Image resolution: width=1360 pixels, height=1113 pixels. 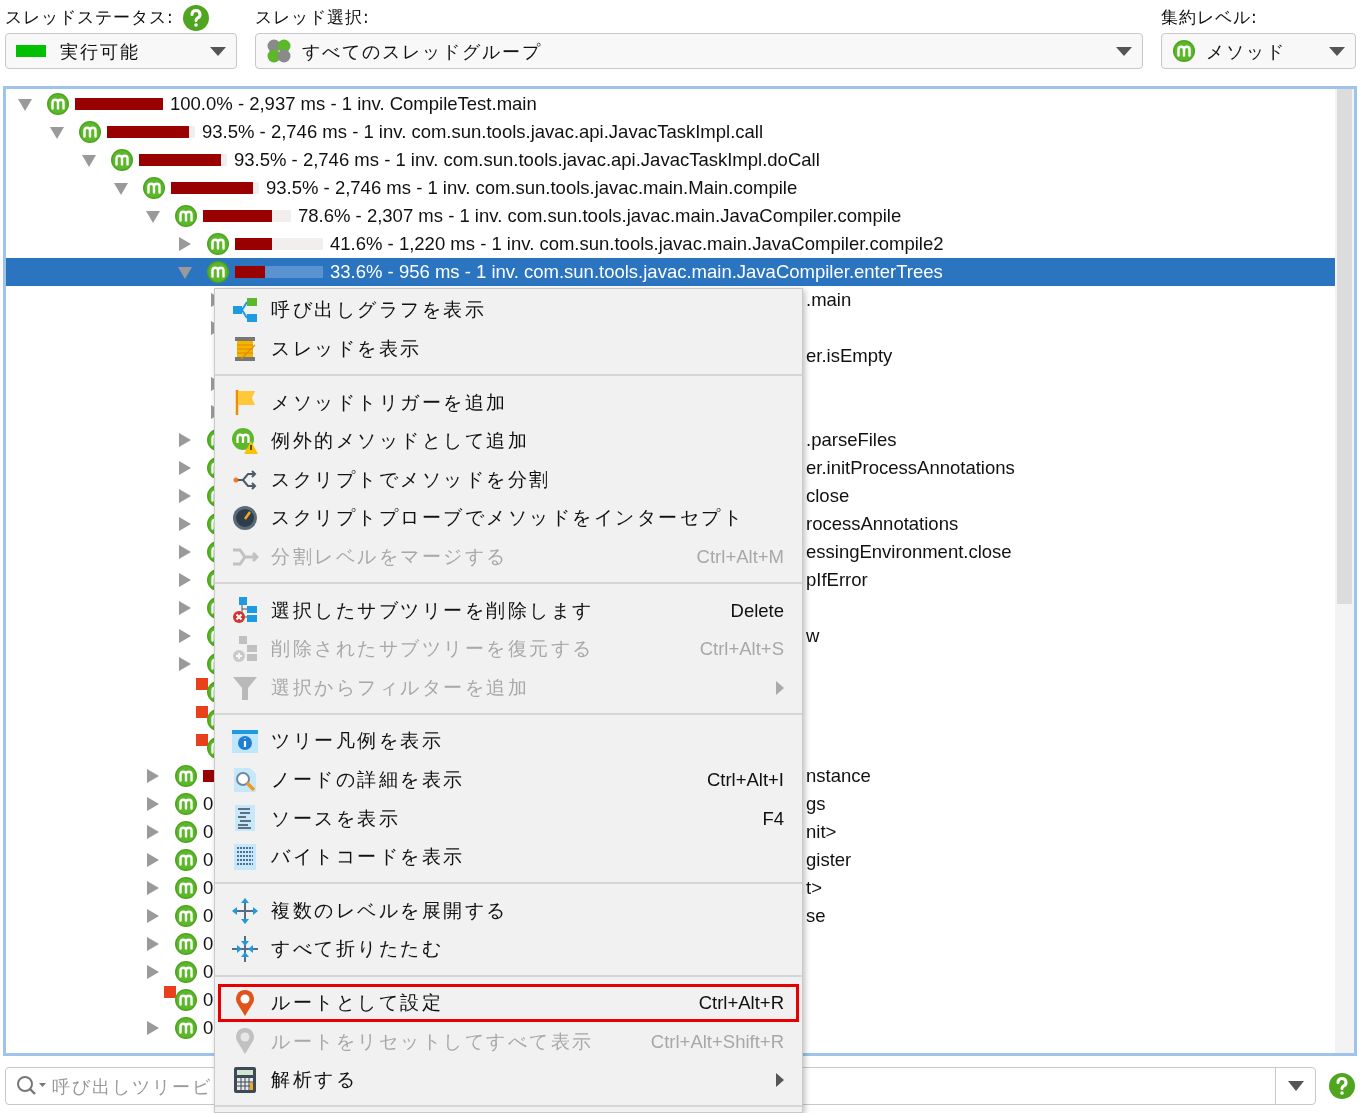 I want to click on node-label: t>, so click(x=814, y=888).